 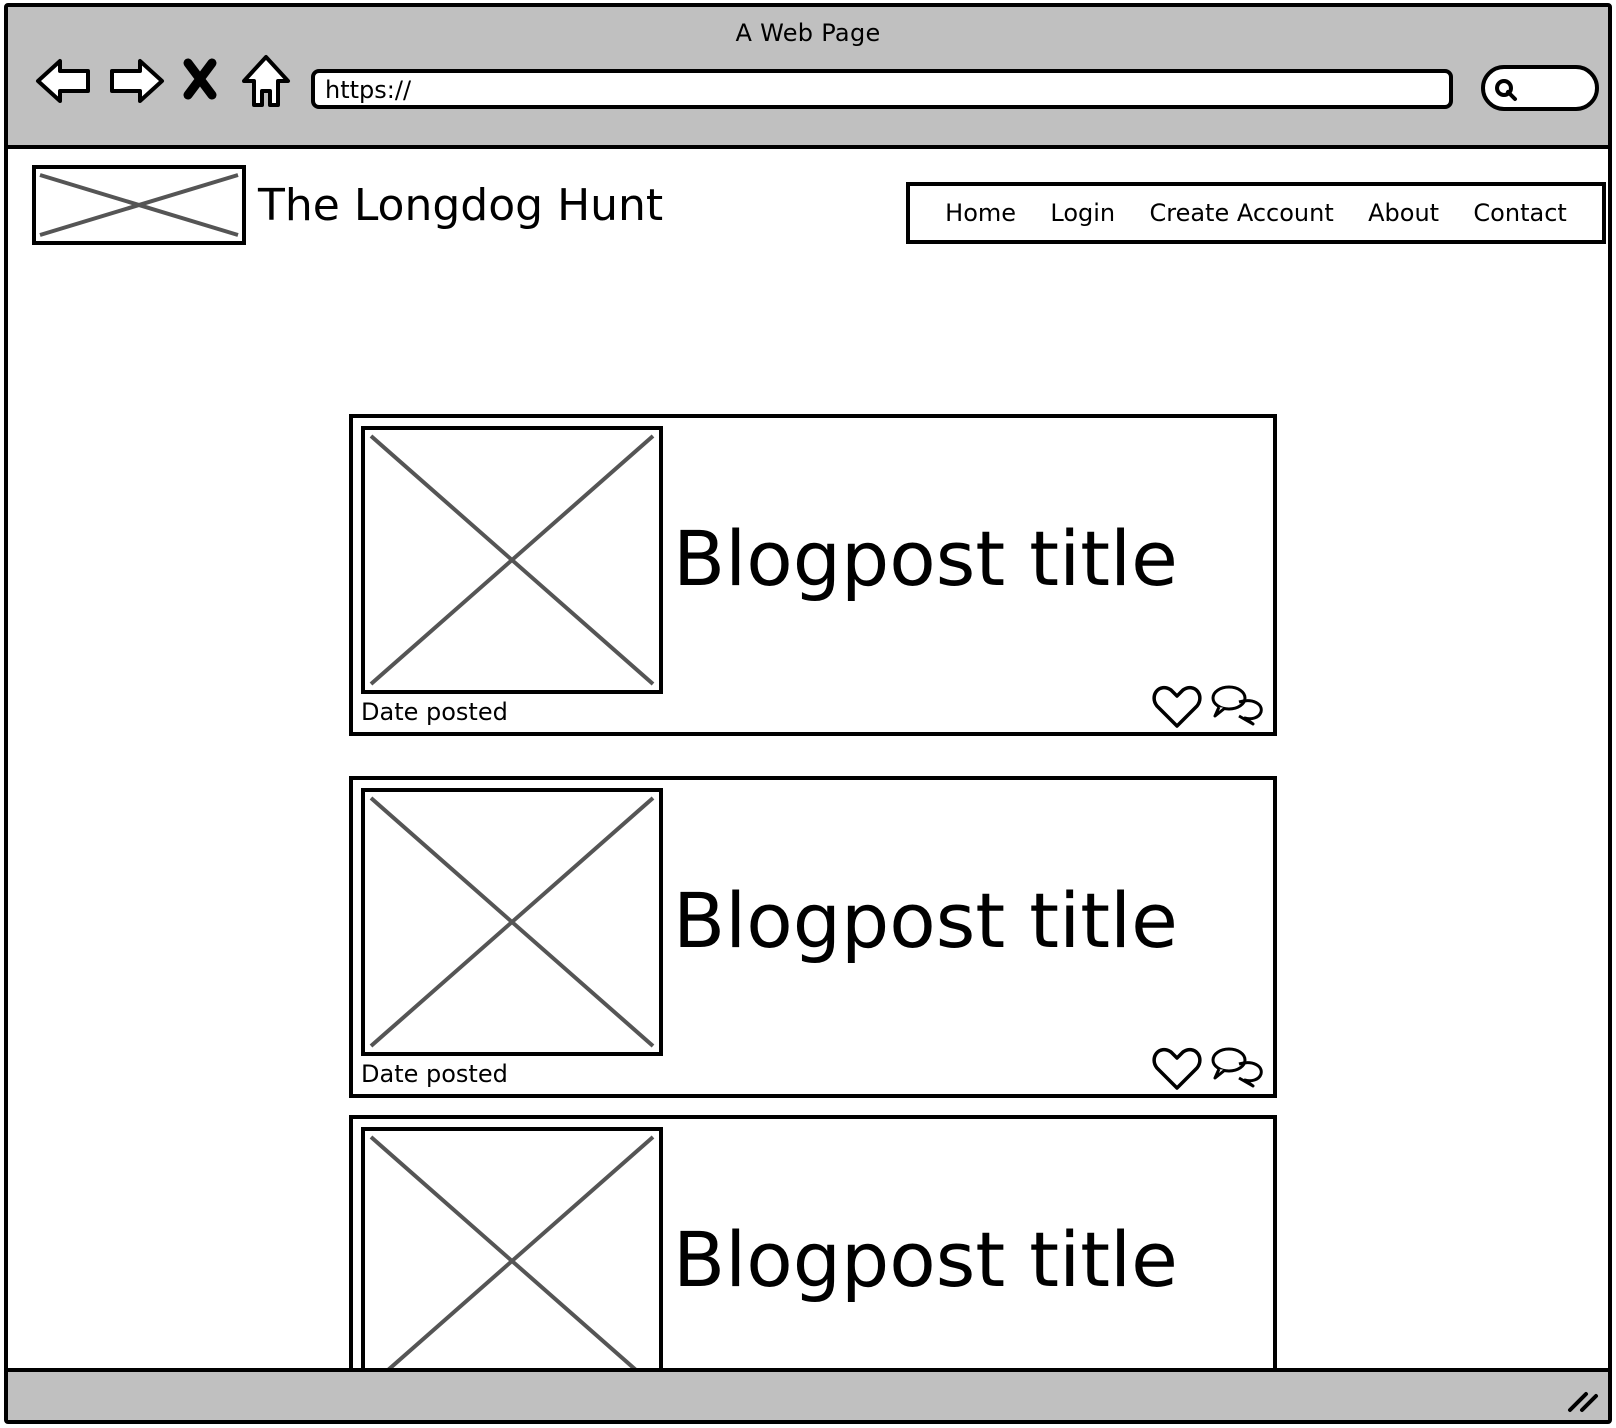 What do you see at coordinates (1403, 213) in the screenshot?
I see `nav-about: About` at bounding box center [1403, 213].